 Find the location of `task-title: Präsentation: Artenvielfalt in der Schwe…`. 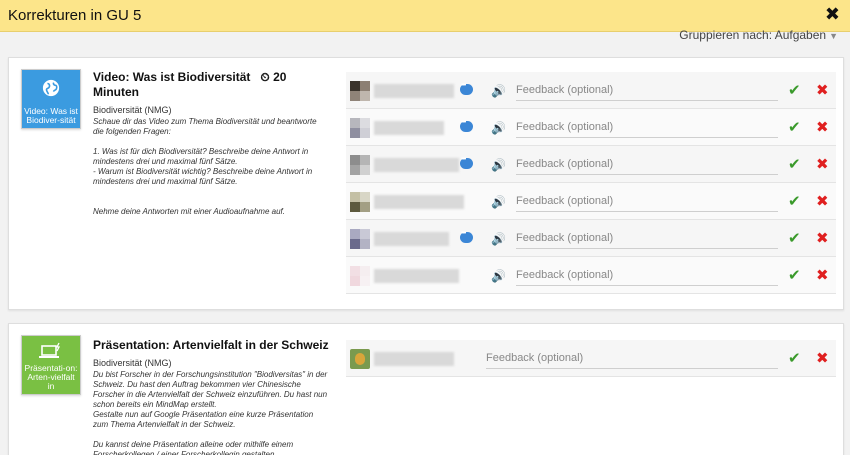

task-title: Präsentation: Artenvielfalt in der Schwe… is located at coordinates (211, 345).